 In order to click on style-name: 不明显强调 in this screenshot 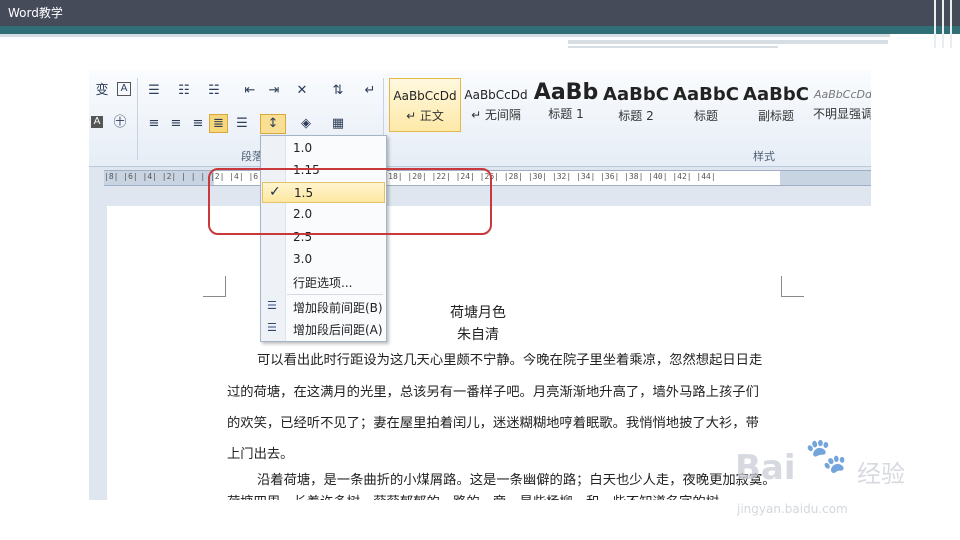, I will do `click(841, 114)`.